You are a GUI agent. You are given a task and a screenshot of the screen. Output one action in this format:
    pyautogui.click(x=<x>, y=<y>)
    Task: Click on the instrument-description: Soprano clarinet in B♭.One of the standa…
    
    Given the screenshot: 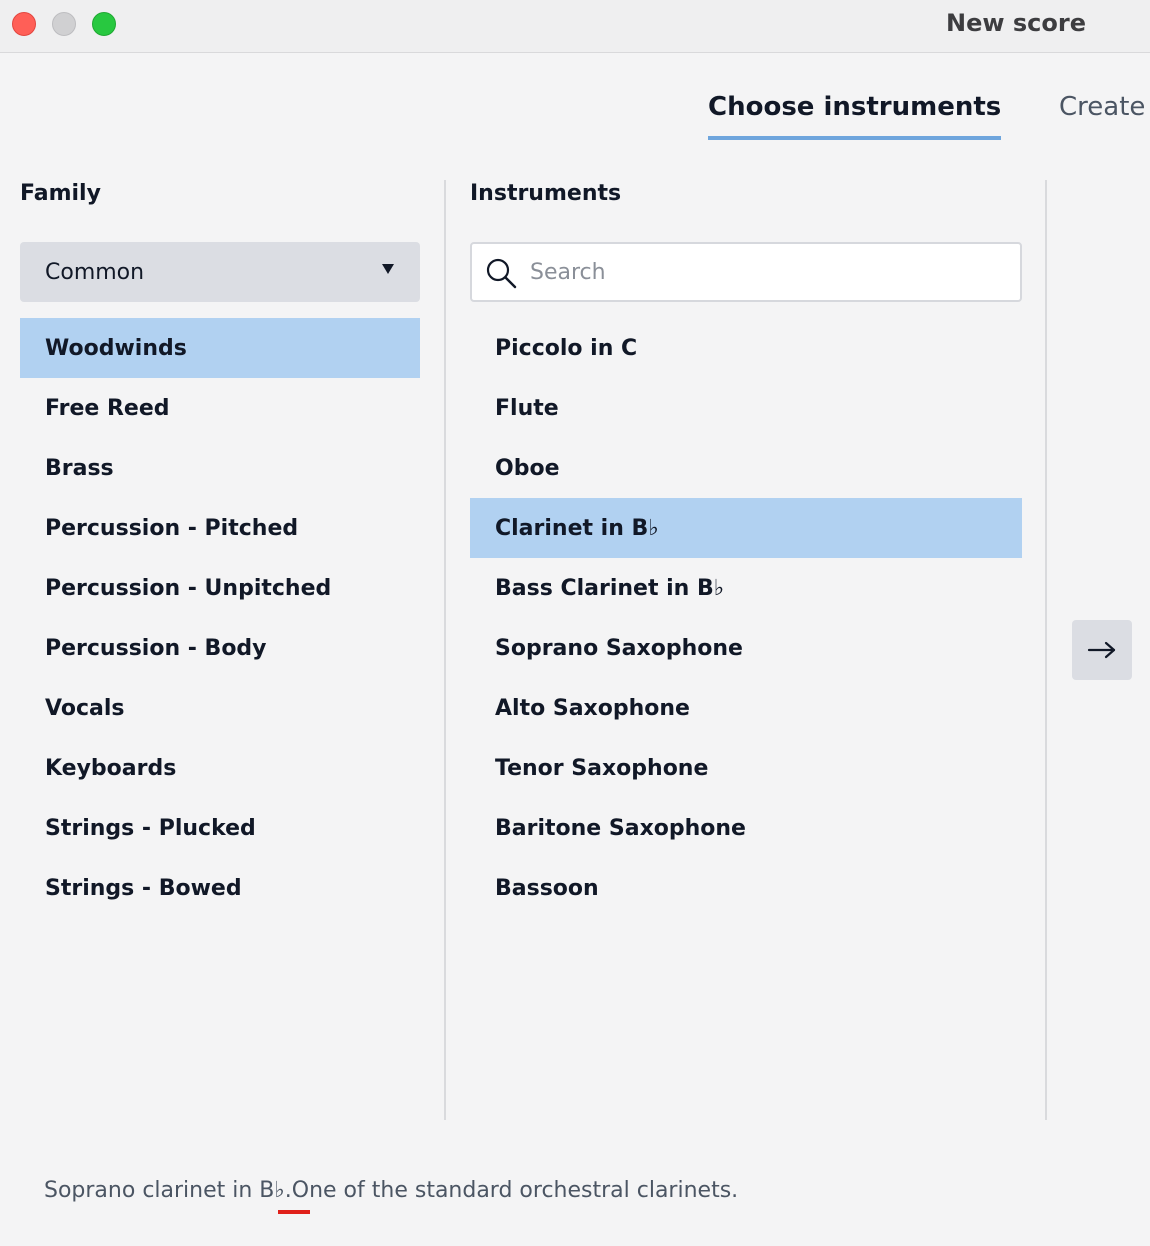 What is the action you would take?
    pyautogui.click(x=391, y=1190)
    